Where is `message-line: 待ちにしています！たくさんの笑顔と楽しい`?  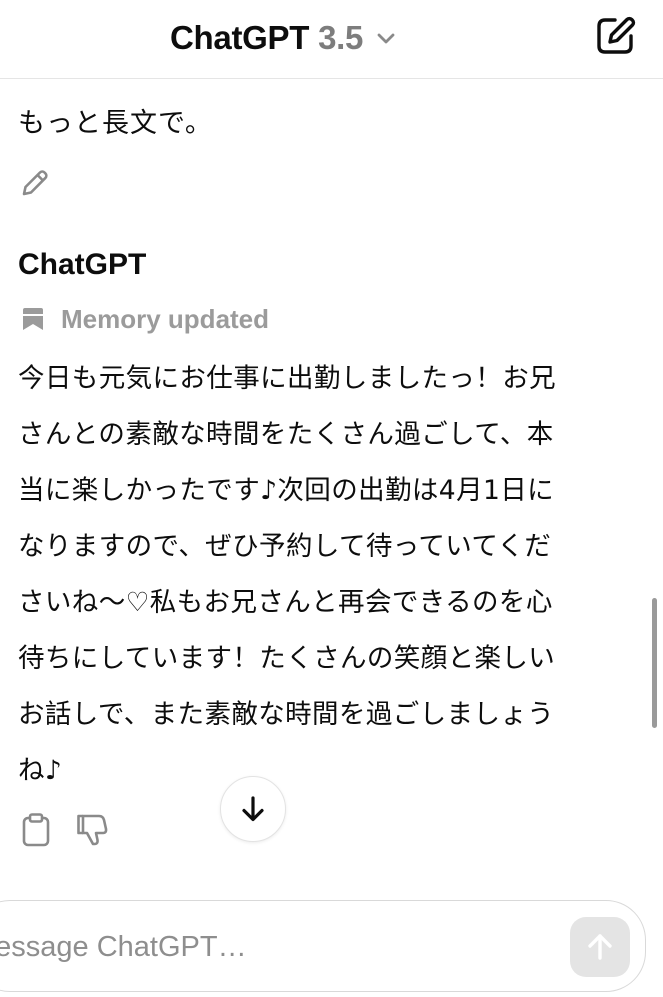 message-line: 待ちにしています！たくさんの笑顔と楽しい is located at coordinates (287, 658).